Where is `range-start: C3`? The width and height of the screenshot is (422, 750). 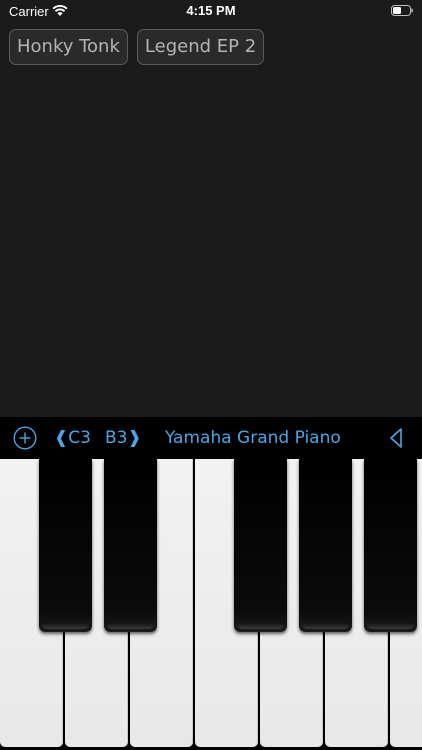 range-start: C3 is located at coordinates (79, 438).